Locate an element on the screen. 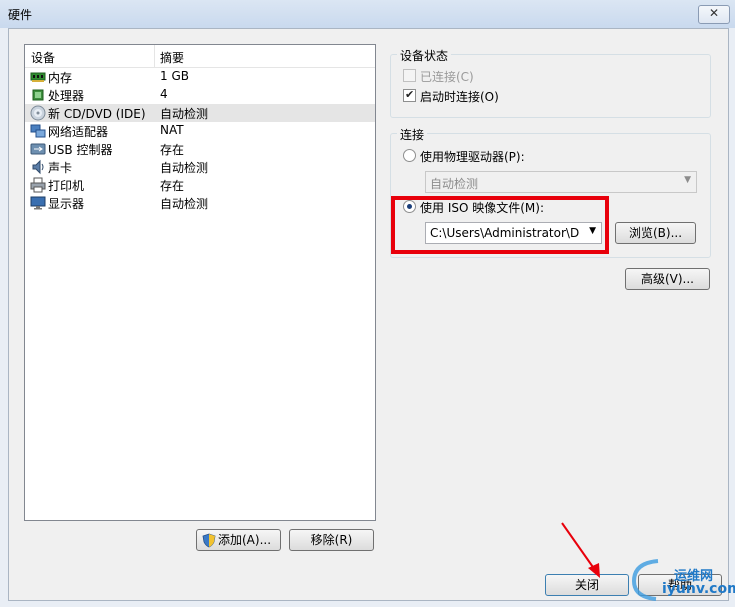 The width and height of the screenshot is (735, 607). device-name: 处理器 is located at coordinates (66, 96).